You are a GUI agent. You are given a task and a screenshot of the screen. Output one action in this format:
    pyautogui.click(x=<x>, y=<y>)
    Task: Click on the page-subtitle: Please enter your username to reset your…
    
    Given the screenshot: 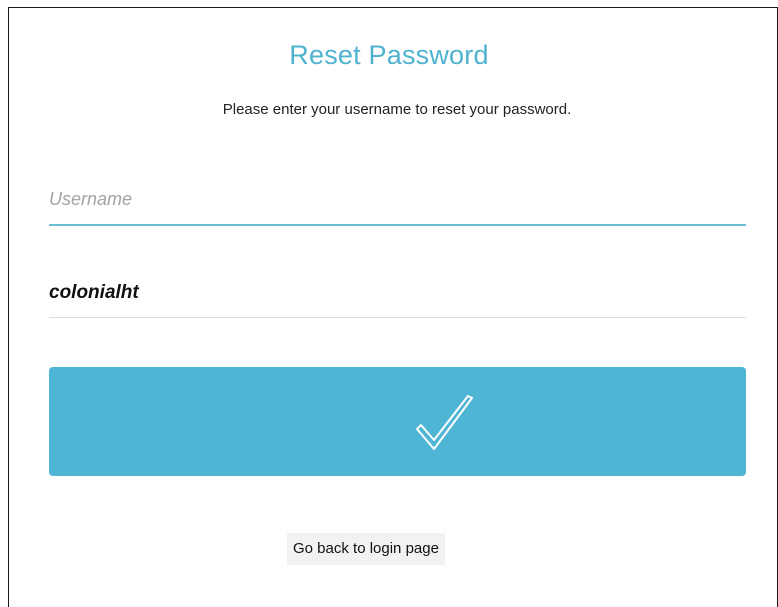 What is the action you would take?
    pyautogui.click(x=397, y=109)
    